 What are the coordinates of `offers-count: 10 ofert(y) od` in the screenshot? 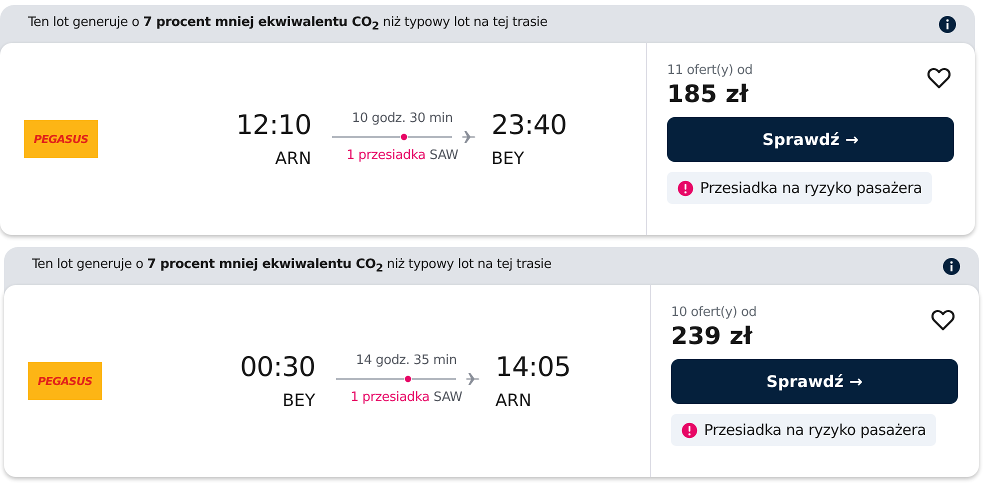 It's located at (714, 312).